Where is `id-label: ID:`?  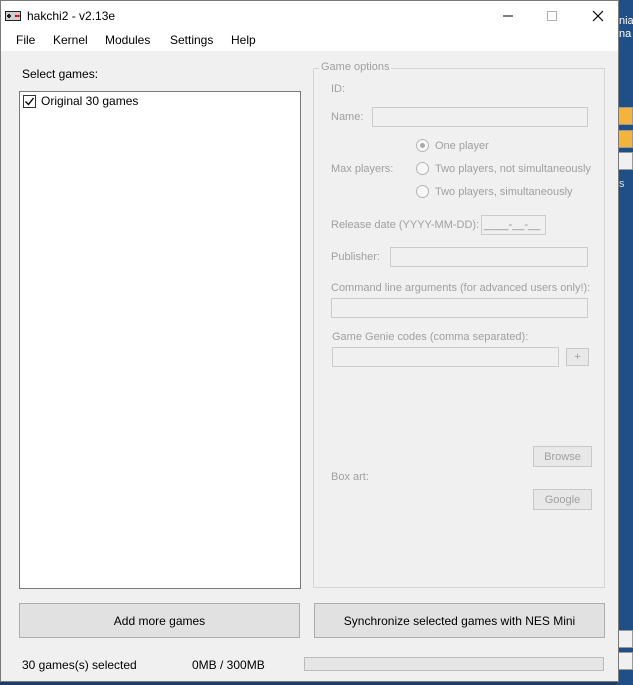
id-label: ID: is located at coordinates (338, 89).